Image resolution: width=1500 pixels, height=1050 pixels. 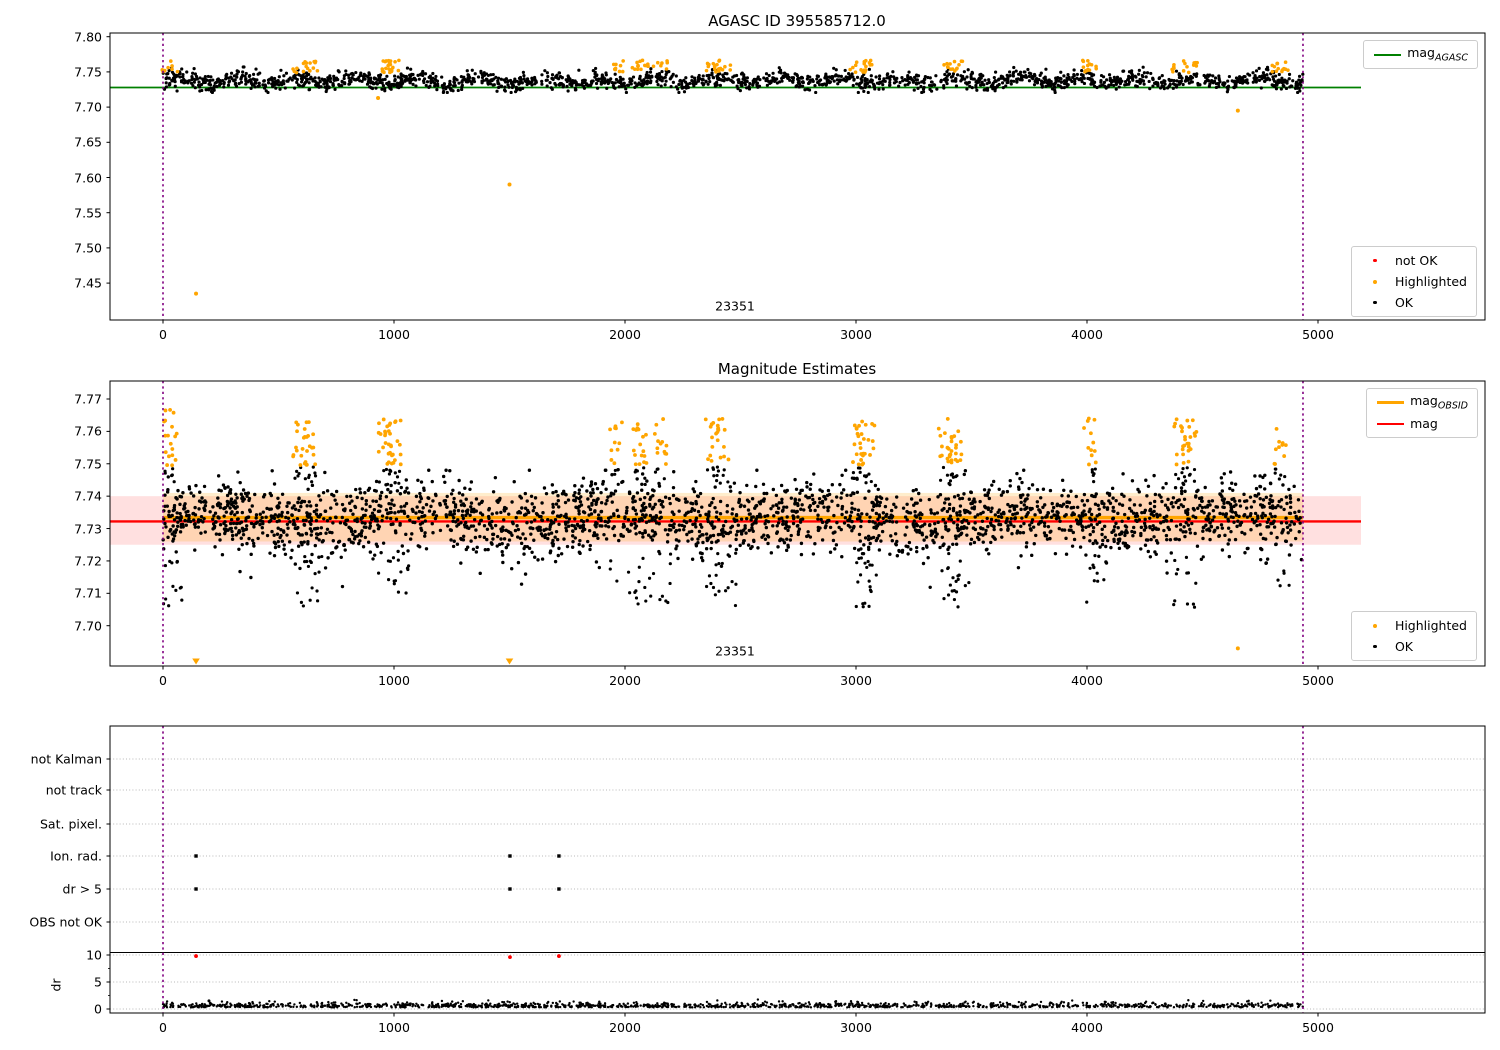 I want to click on legend-label-ok: OK, so click(x=1403, y=302).